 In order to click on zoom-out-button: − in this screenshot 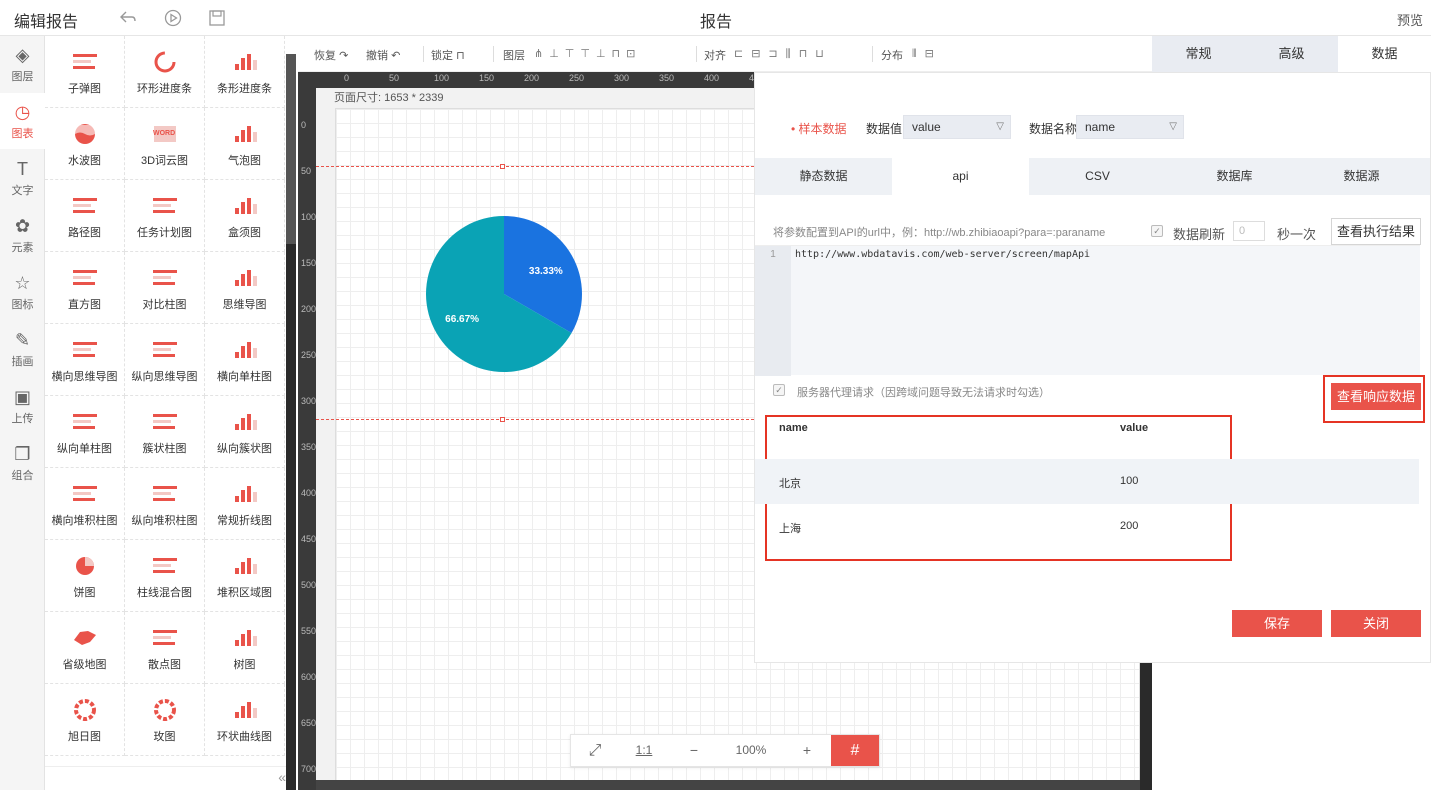, I will do `click(694, 750)`.